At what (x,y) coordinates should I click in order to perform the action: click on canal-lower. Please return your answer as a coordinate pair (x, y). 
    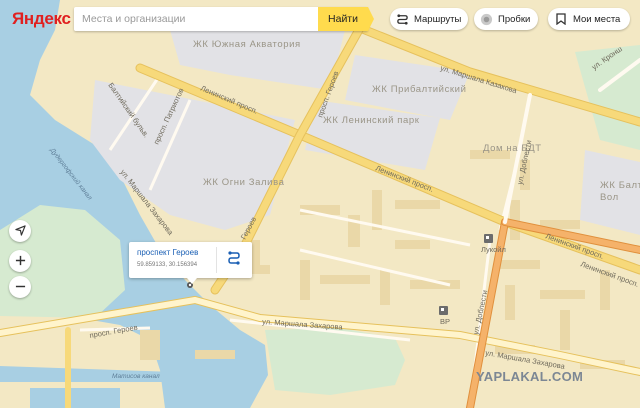
    Looking at the image, I should click on (75, 398).